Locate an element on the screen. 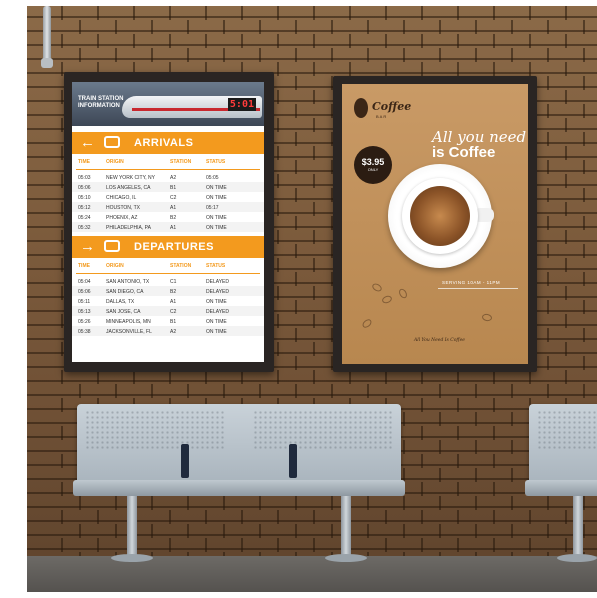  cell-origin: HOUSTON, TX is located at coordinates (123, 208).